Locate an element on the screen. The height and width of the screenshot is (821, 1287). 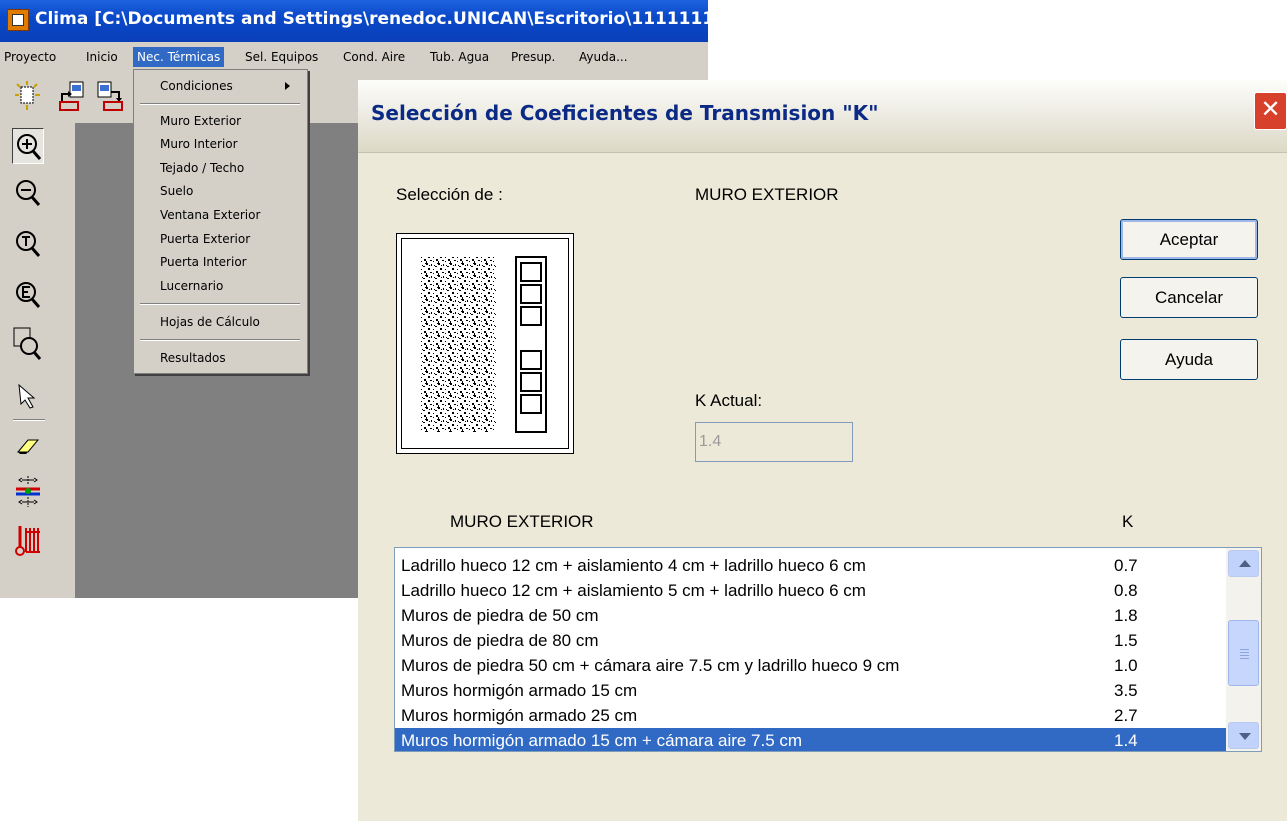
menu-item-puerta-exterior: Puerta Exterior is located at coordinates (205, 239).